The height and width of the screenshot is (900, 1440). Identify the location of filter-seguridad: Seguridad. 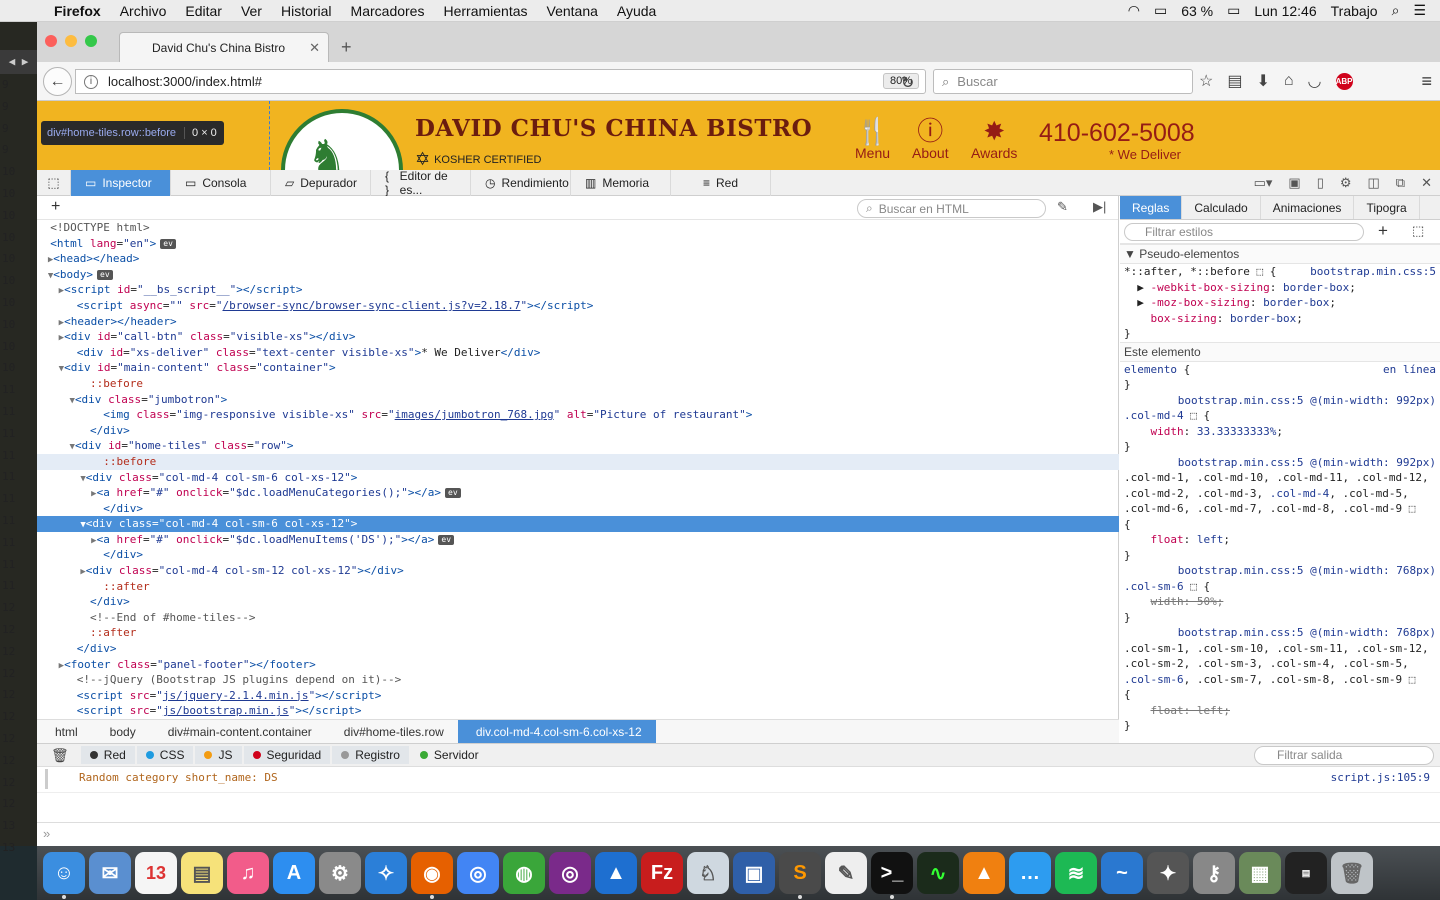
(287, 755).